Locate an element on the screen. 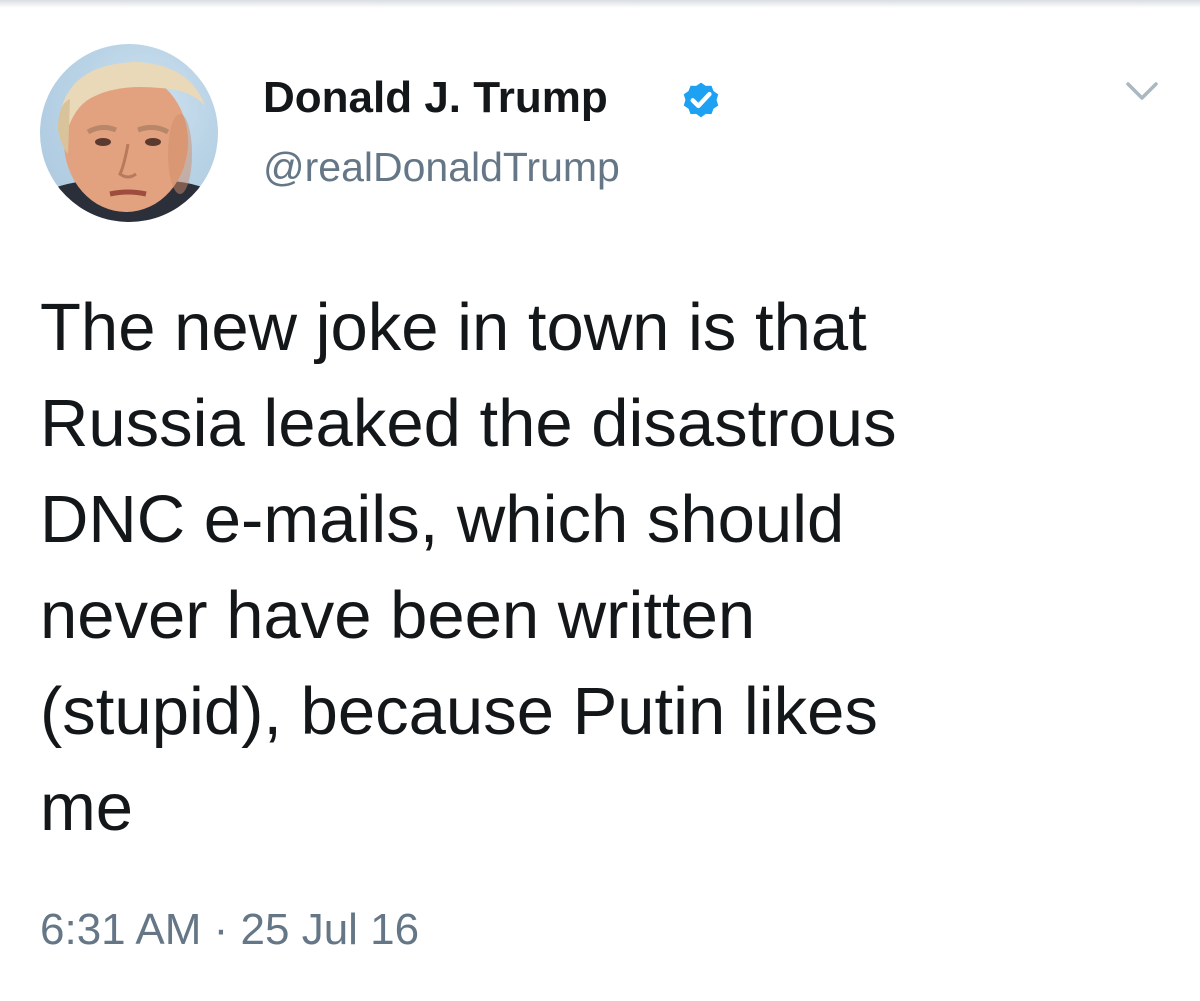 Image resolution: width=1200 pixels, height=1001 pixels. avatar is located at coordinates (129, 133).